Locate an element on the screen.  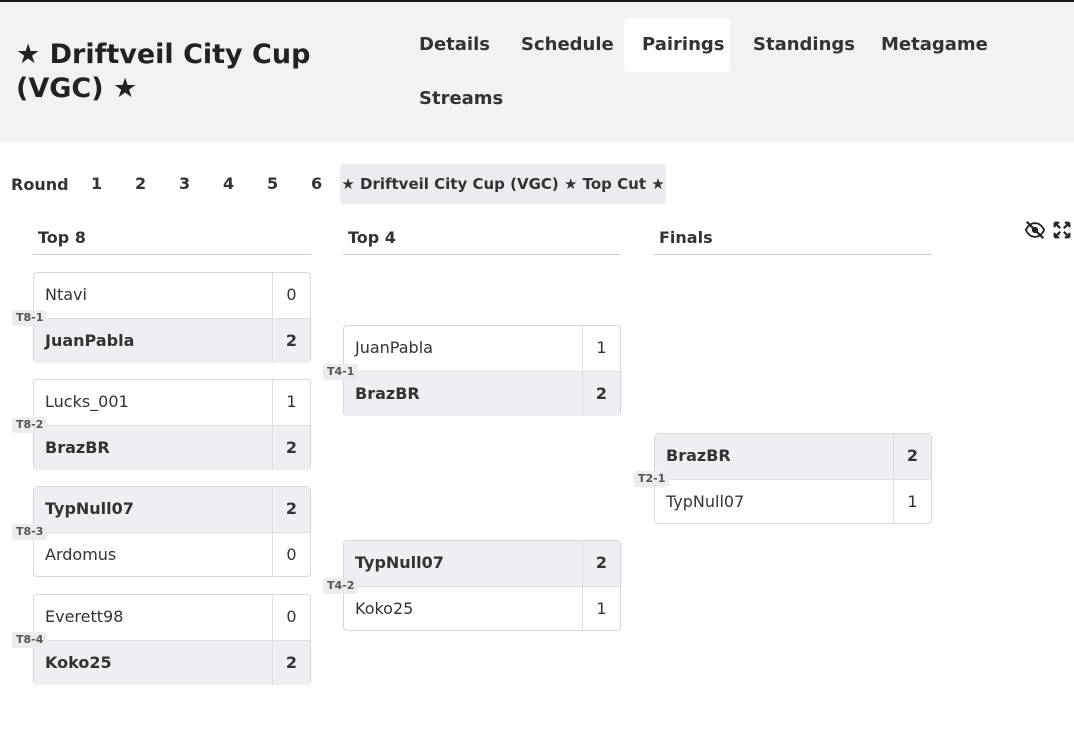
round-label: Round is located at coordinates (40, 184).